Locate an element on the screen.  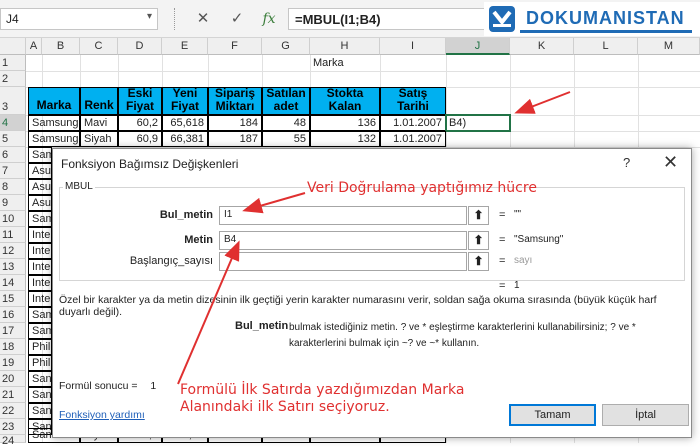
arg-label-baslangic-sayisi: Başlangıç_sayısı is located at coordinates (171, 261).